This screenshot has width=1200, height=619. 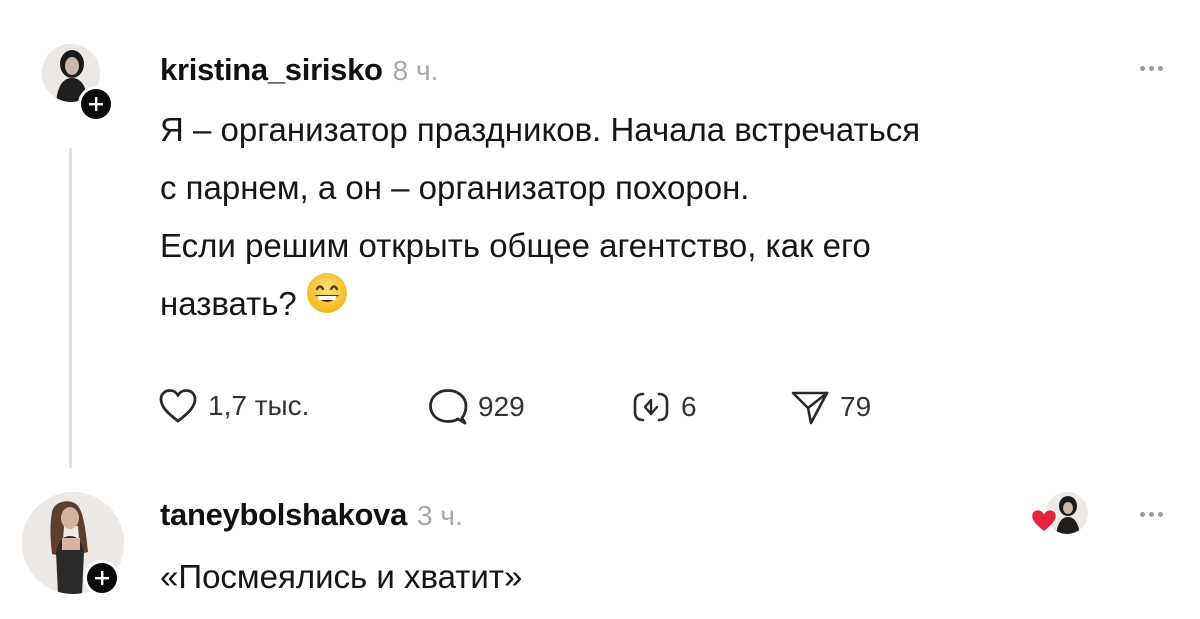 What do you see at coordinates (70, 308) in the screenshot?
I see `thread-line` at bounding box center [70, 308].